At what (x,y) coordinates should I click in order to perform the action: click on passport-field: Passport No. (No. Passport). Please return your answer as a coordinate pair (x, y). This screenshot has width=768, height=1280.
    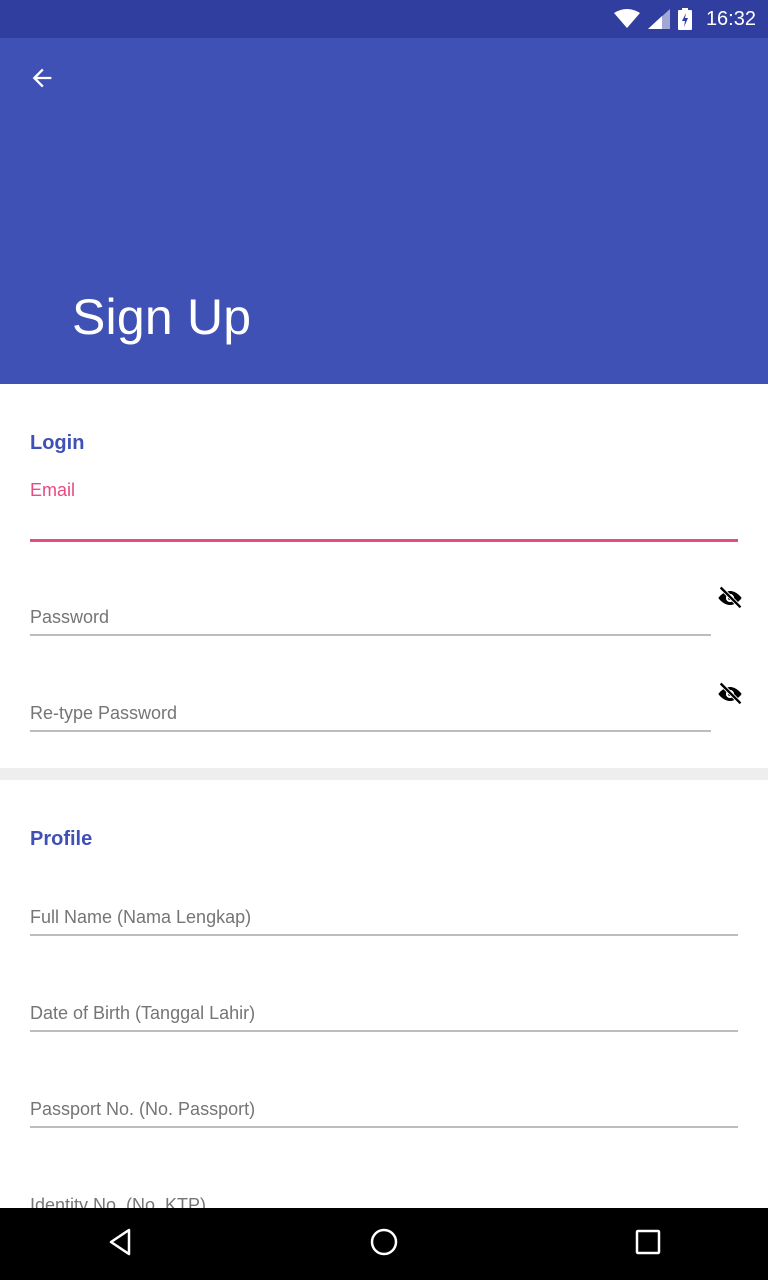
    Looking at the image, I should click on (384, 1108).